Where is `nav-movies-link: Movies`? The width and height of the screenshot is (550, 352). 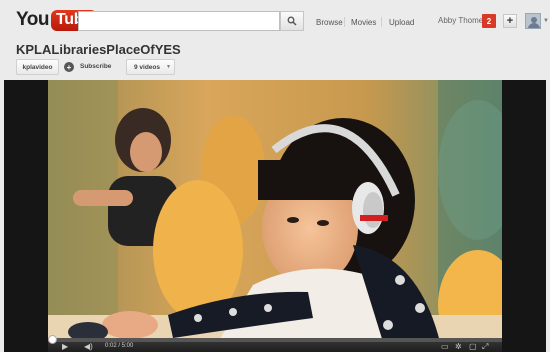 nav-movies-link: Movies is located at coordinates (363, 22).